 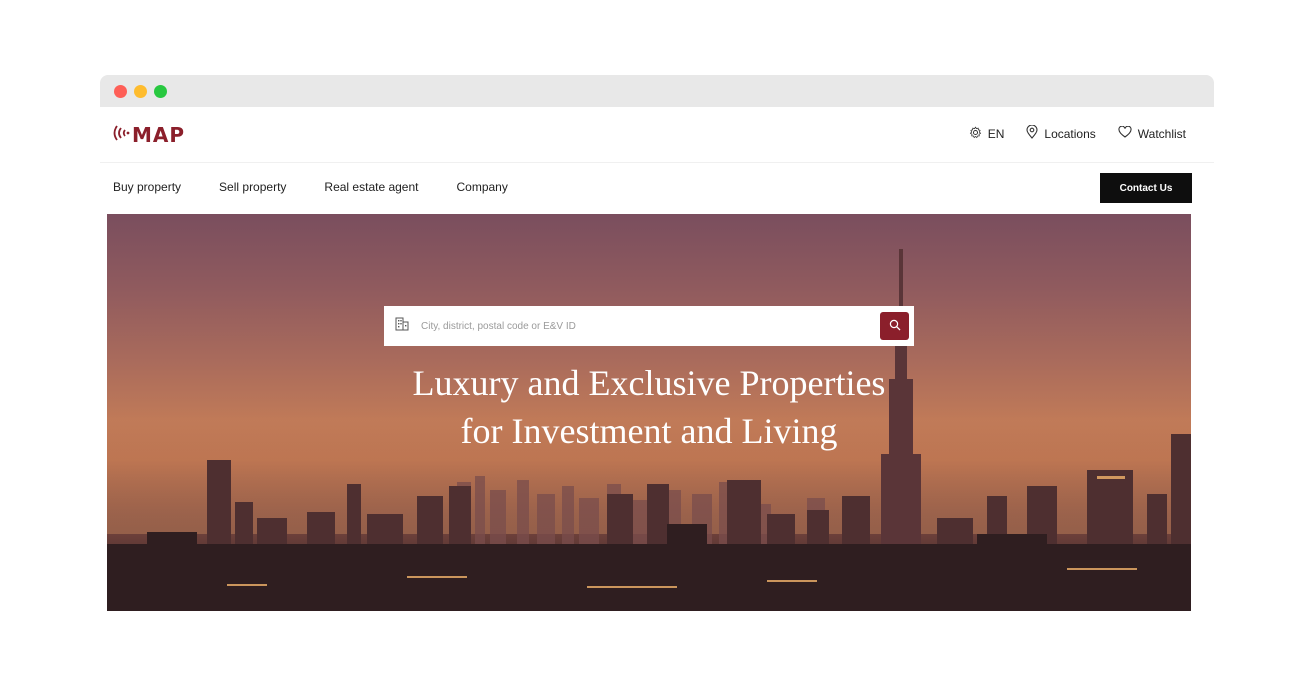 What do you see at coordinates (657, 135) in the screenshot?
I see `top-utility-bar: MAP EN Locations Watchlist` at bounding box center [657, 135].